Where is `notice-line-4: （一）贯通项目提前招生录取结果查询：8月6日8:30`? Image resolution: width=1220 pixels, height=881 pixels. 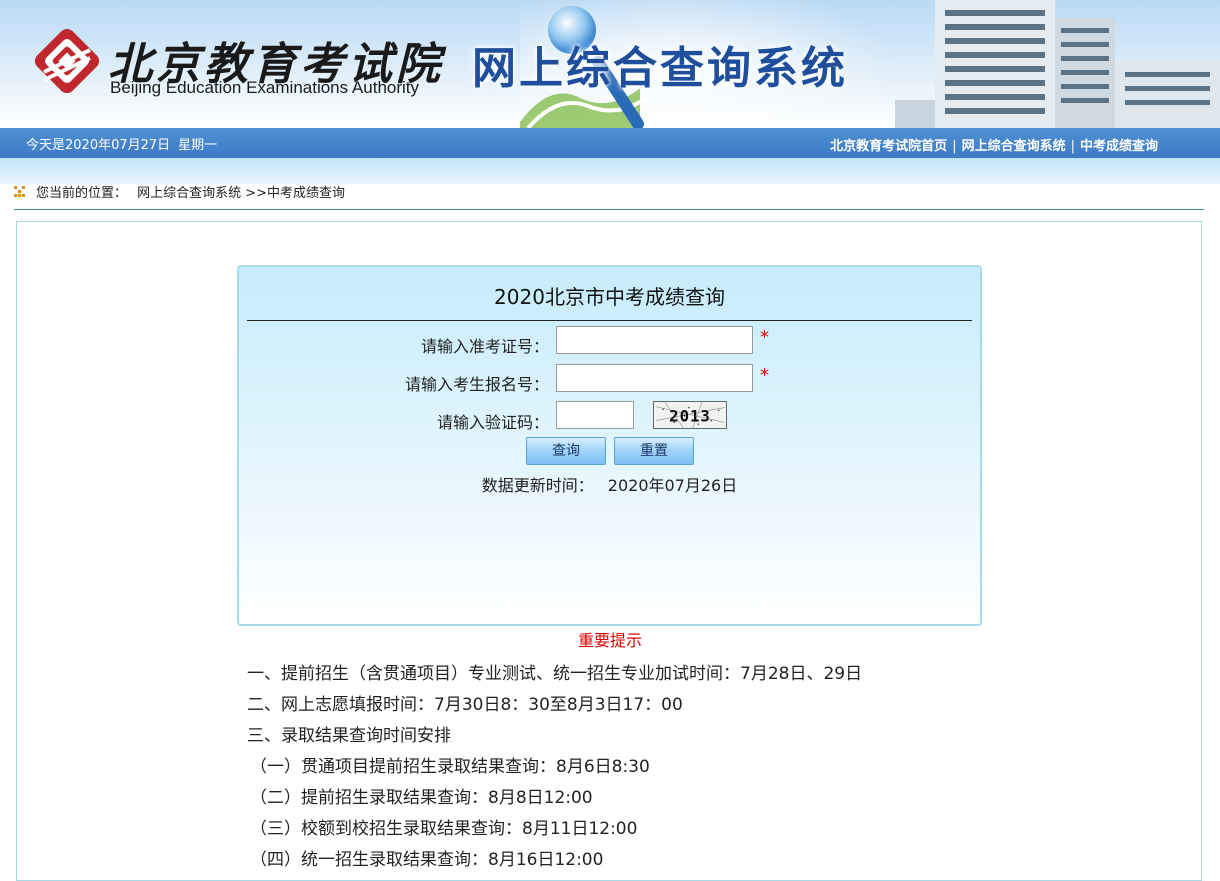
notice-line-4: （一）贯通项目提前招生录取结果查询：8月6日8:30 is located at coordinates (450, 767).